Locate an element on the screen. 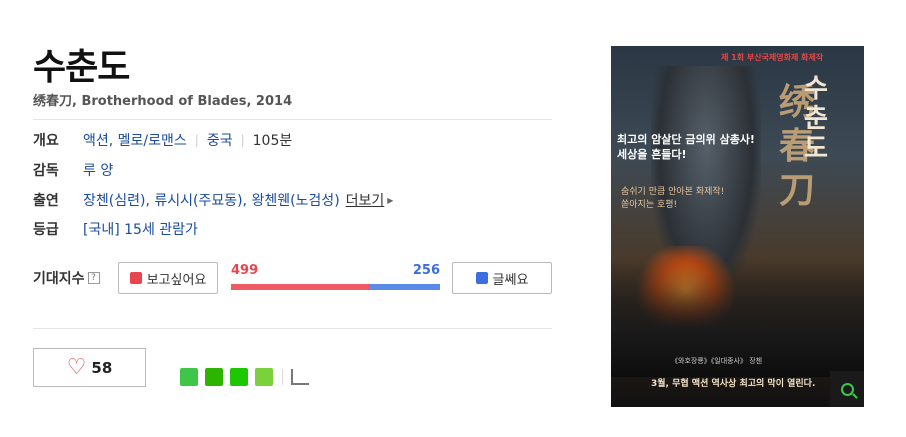 This screenshot has width=906, height=437. expectation-bar is located at coordinates (335, 287).